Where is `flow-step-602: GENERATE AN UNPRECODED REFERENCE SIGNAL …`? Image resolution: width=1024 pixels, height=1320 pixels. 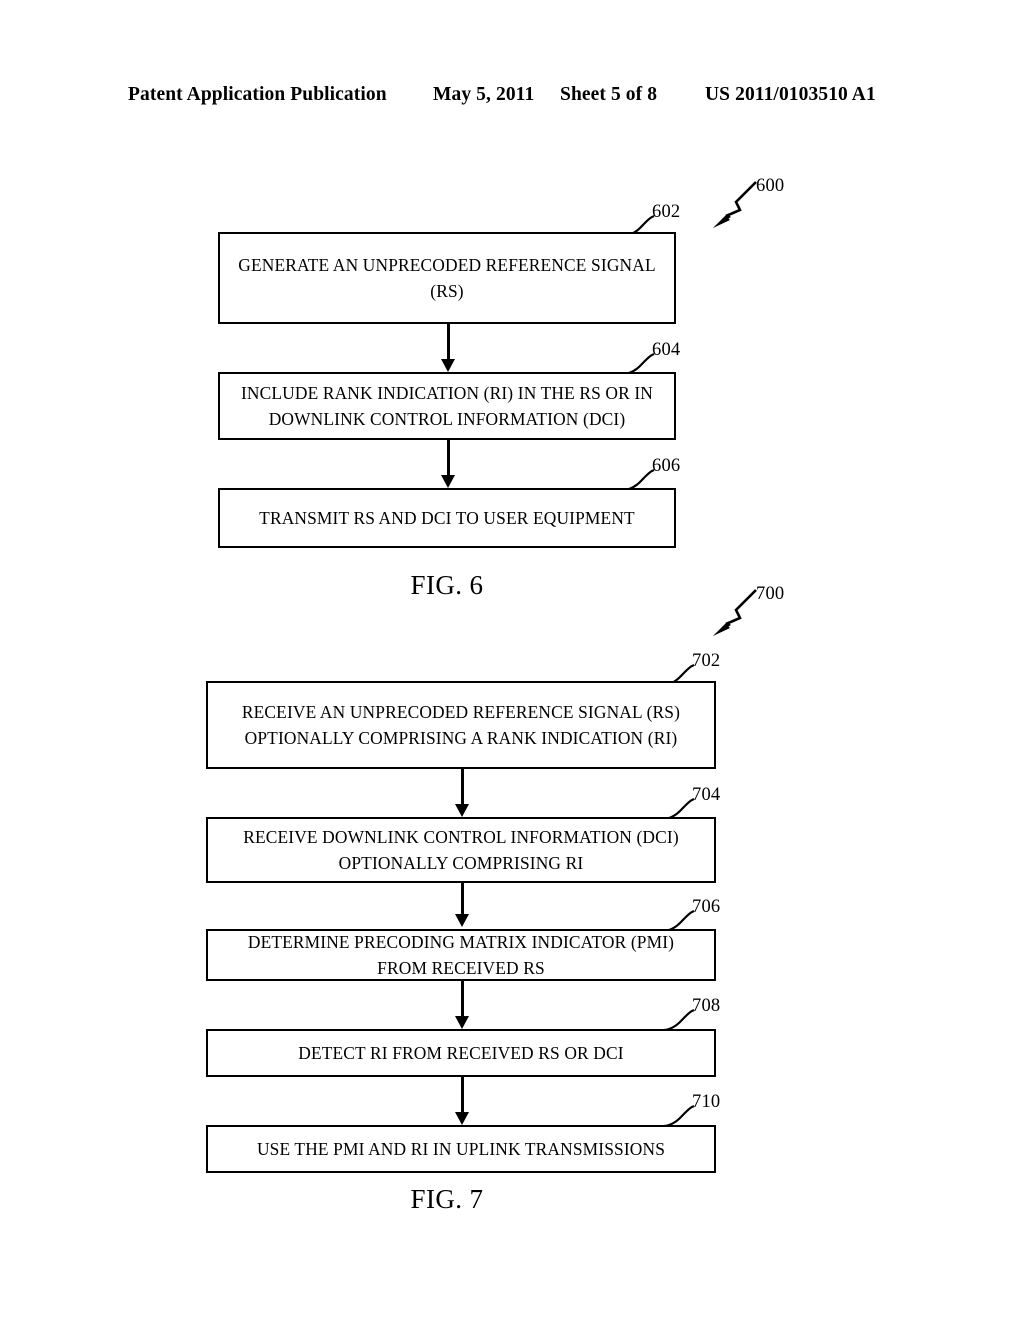
flow-step-602: GENERATE AN UNPRECODED REFERENCE SIGNAL … is located at coordinates (447, 278).